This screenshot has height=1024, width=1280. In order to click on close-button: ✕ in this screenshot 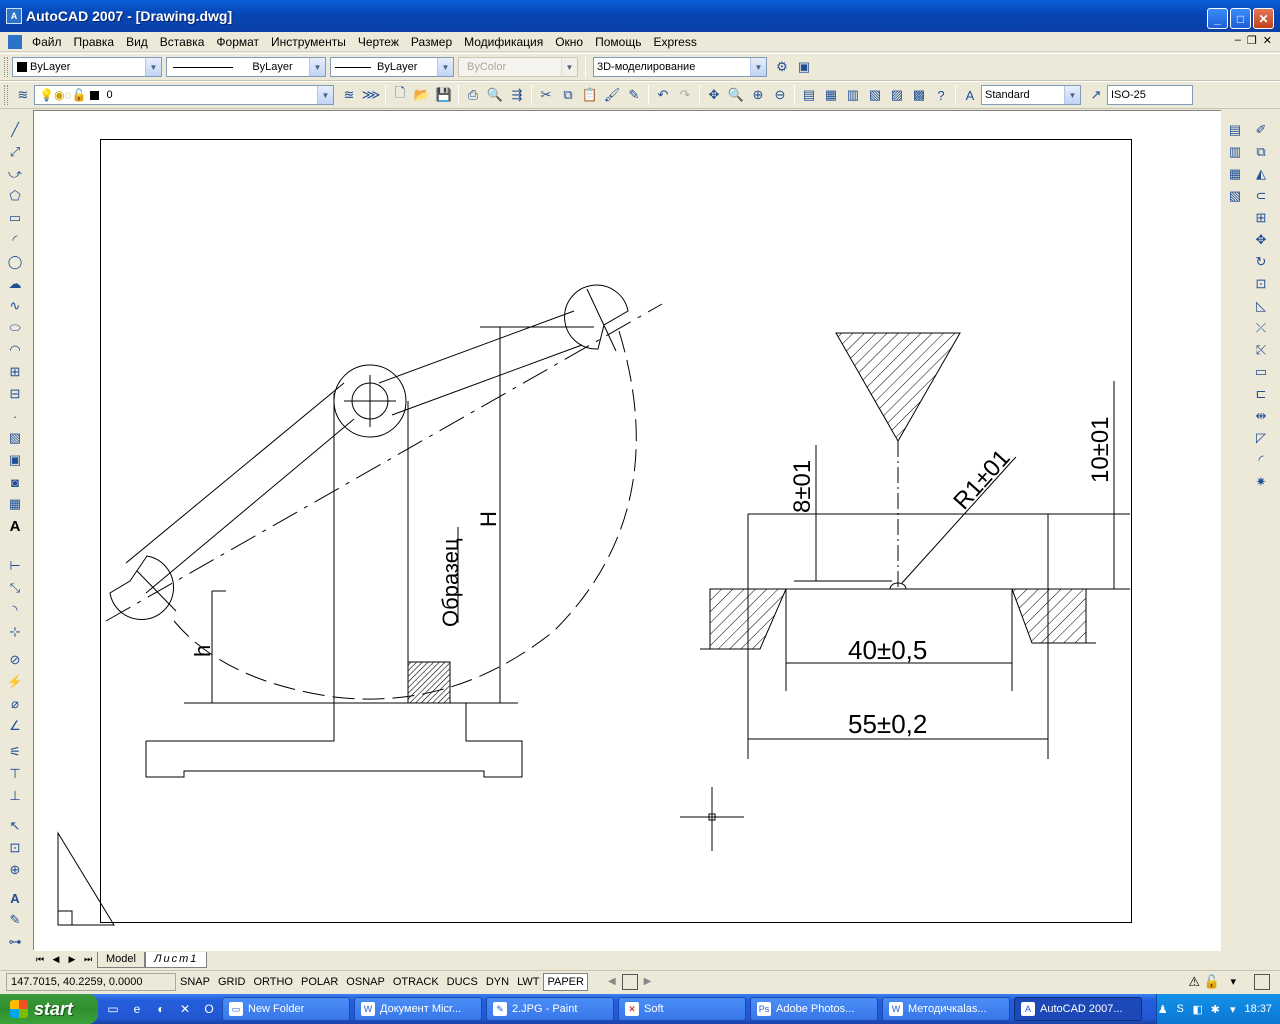, I will do `click(1263, 18)`.